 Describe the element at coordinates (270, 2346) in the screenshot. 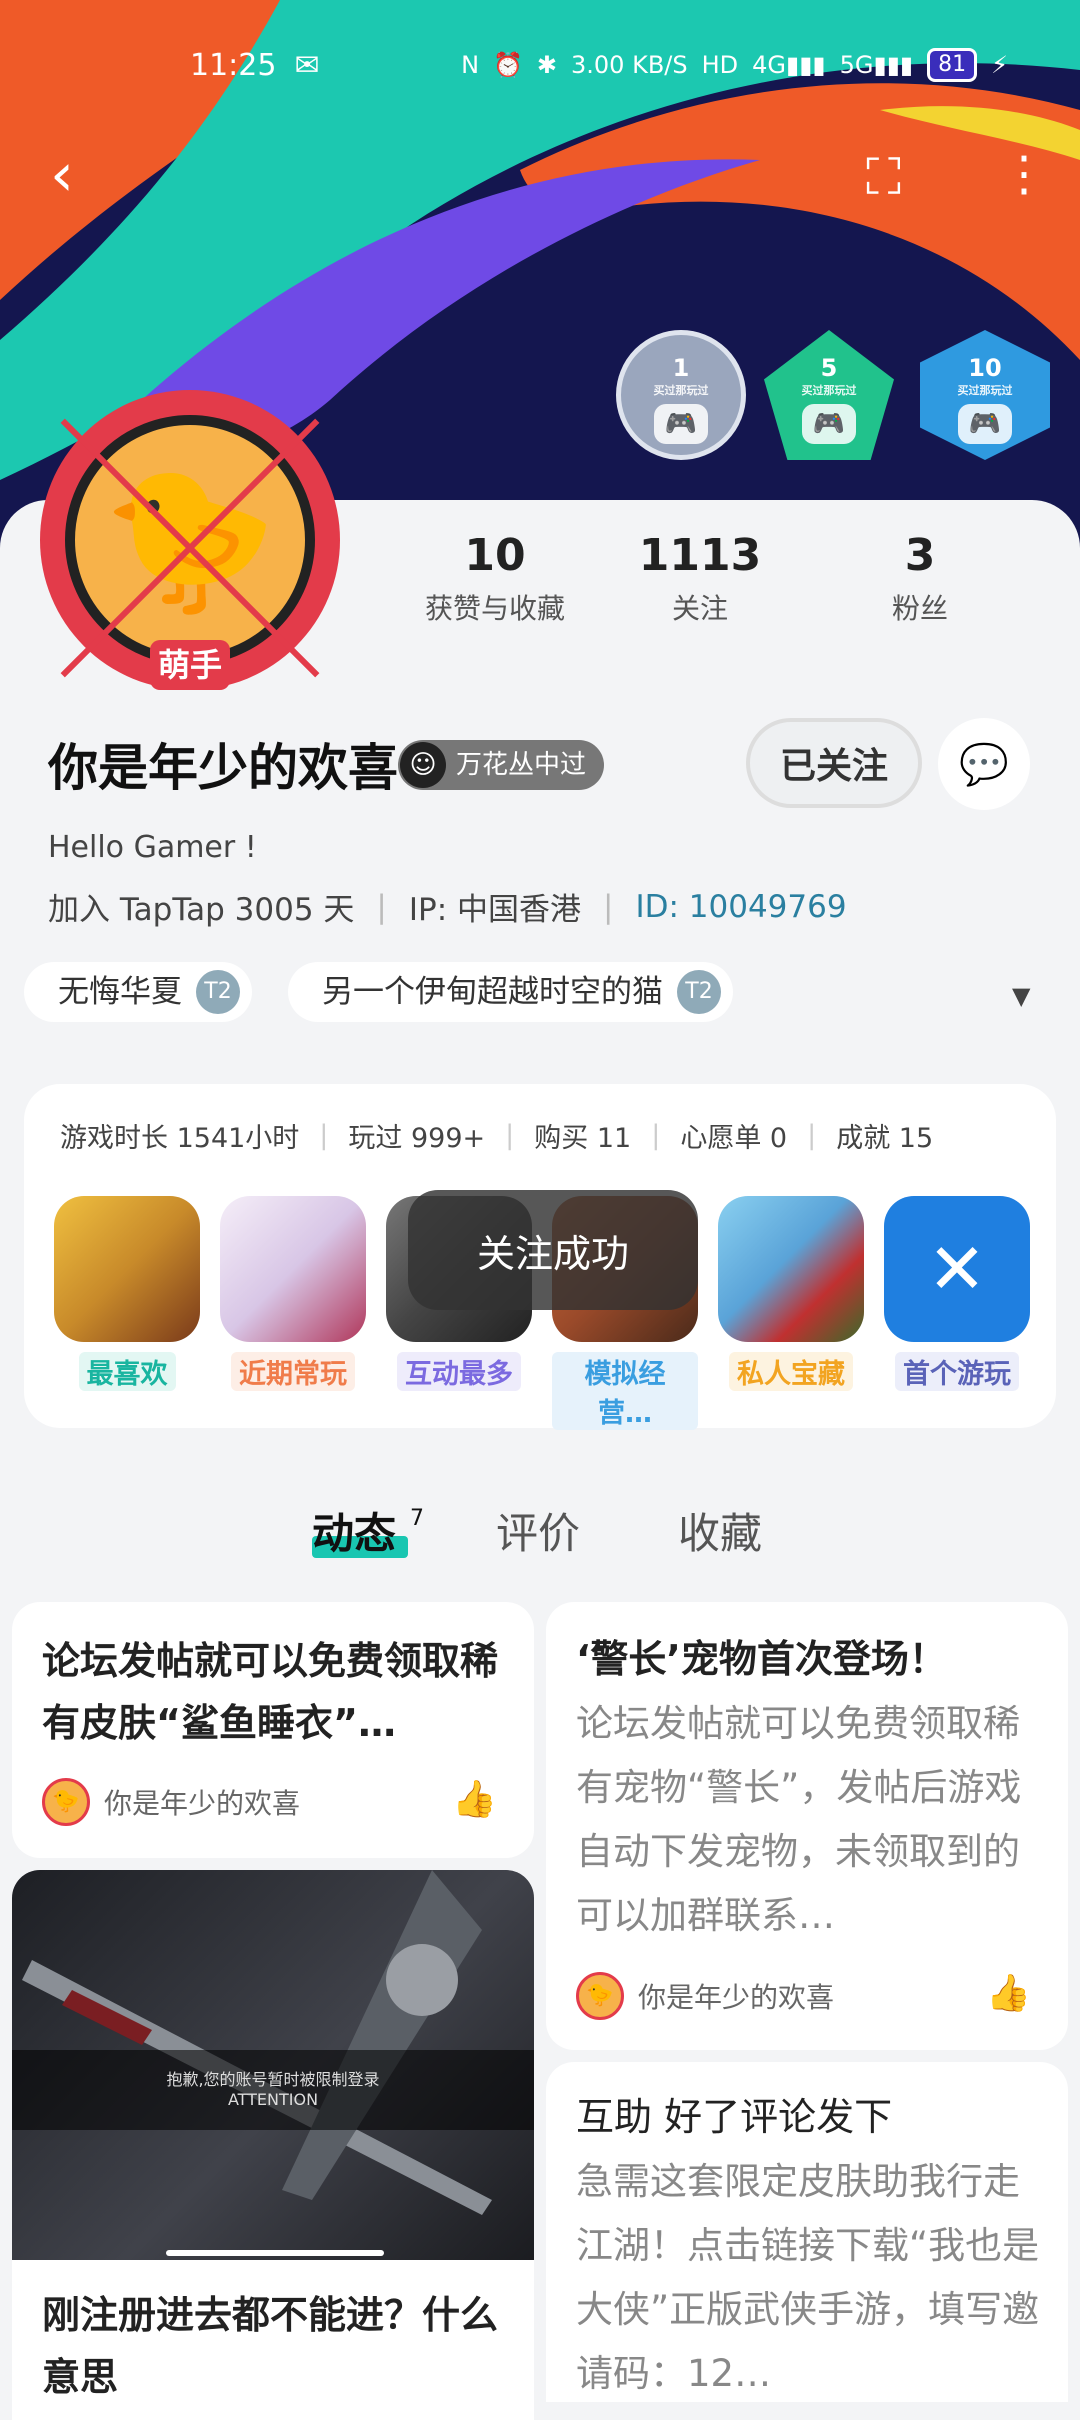

I see `post-title: 刚注册进去都不能进？什么意思` at that location.